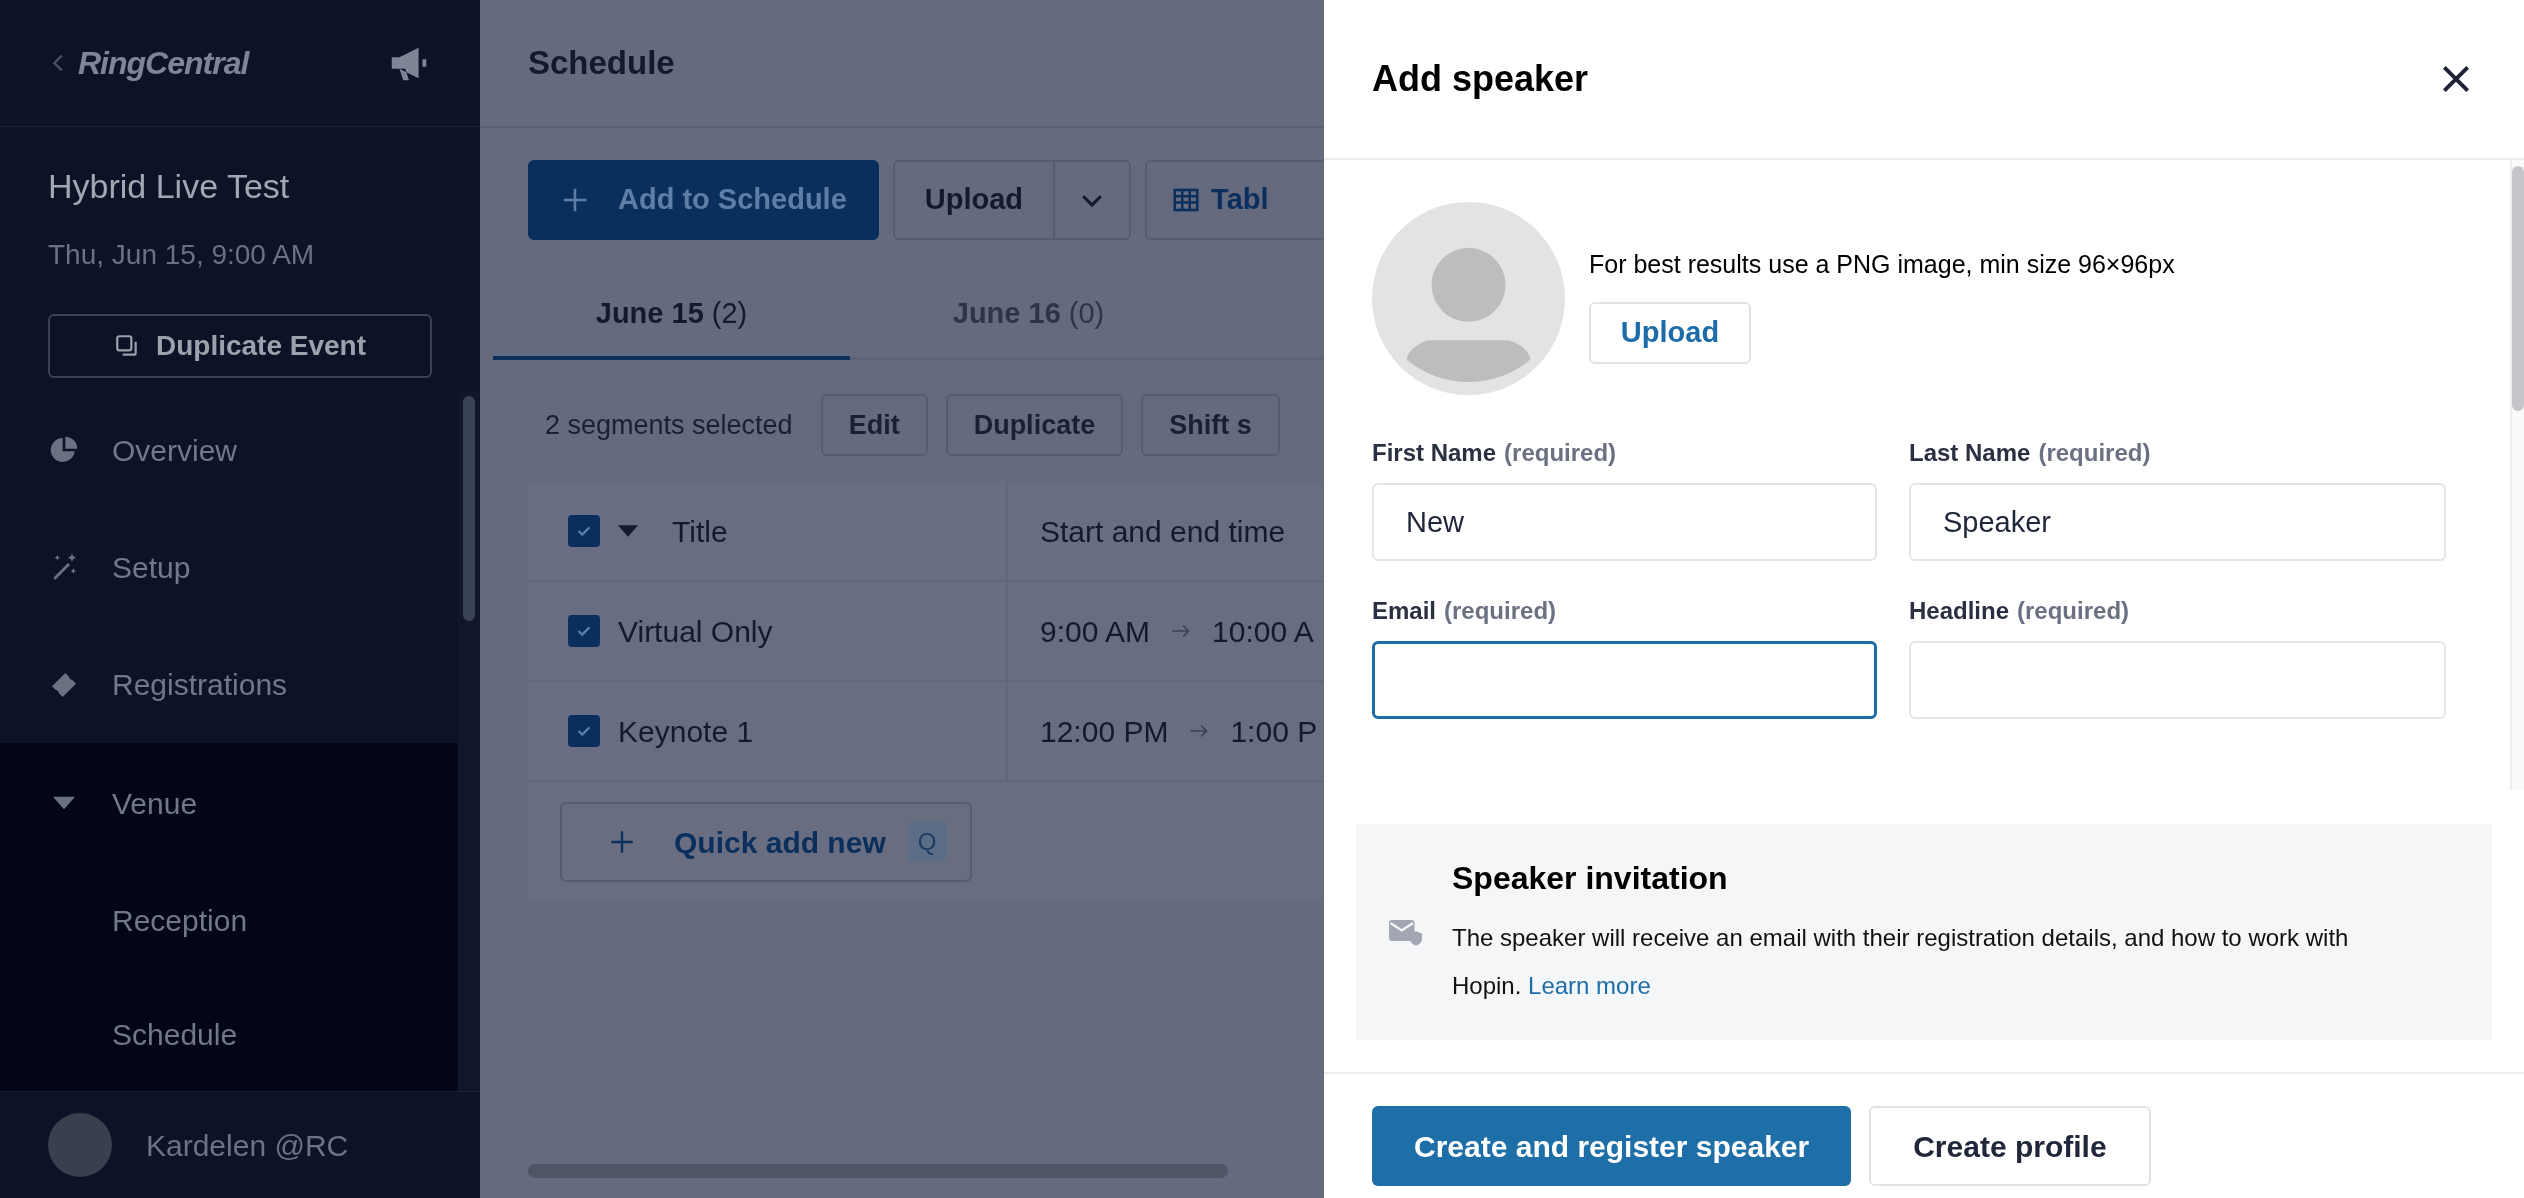  Describe the element at coordinates (229, 1034) in the screenshot. I see `nav-subitem: Schedule` at that location.